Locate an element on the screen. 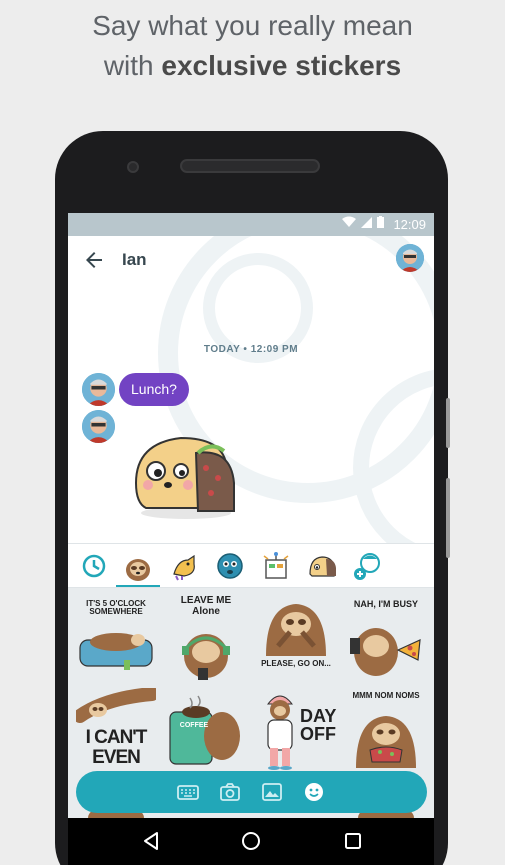  home-circle-icon is located at coordinates (251, 841).